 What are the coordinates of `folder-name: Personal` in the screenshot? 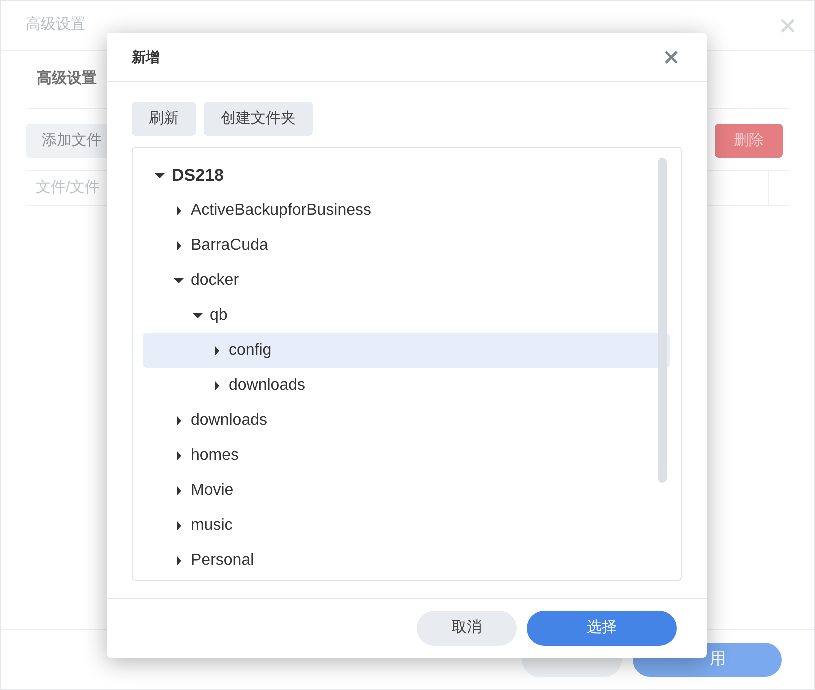 It's located at (222, 560).